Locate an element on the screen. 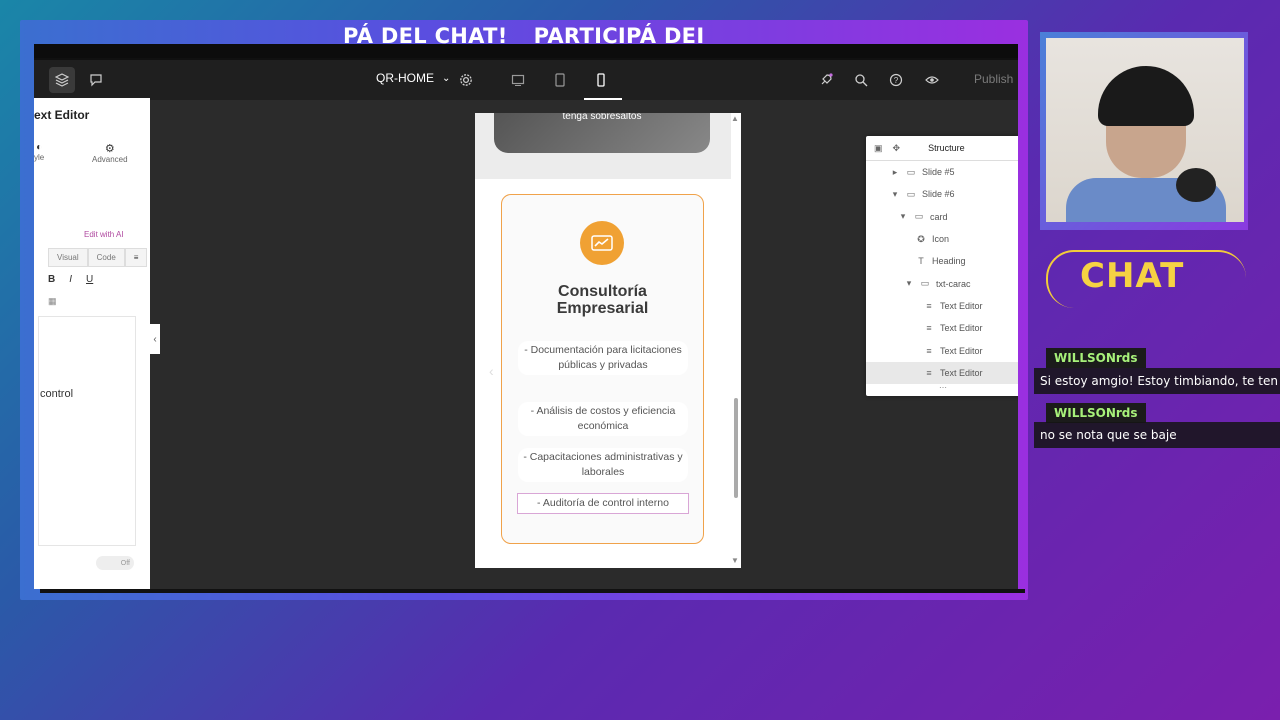 This screenshot has width=1280, height=720. structure-row-label: Slide #6 is located at coordinates (938, 194).